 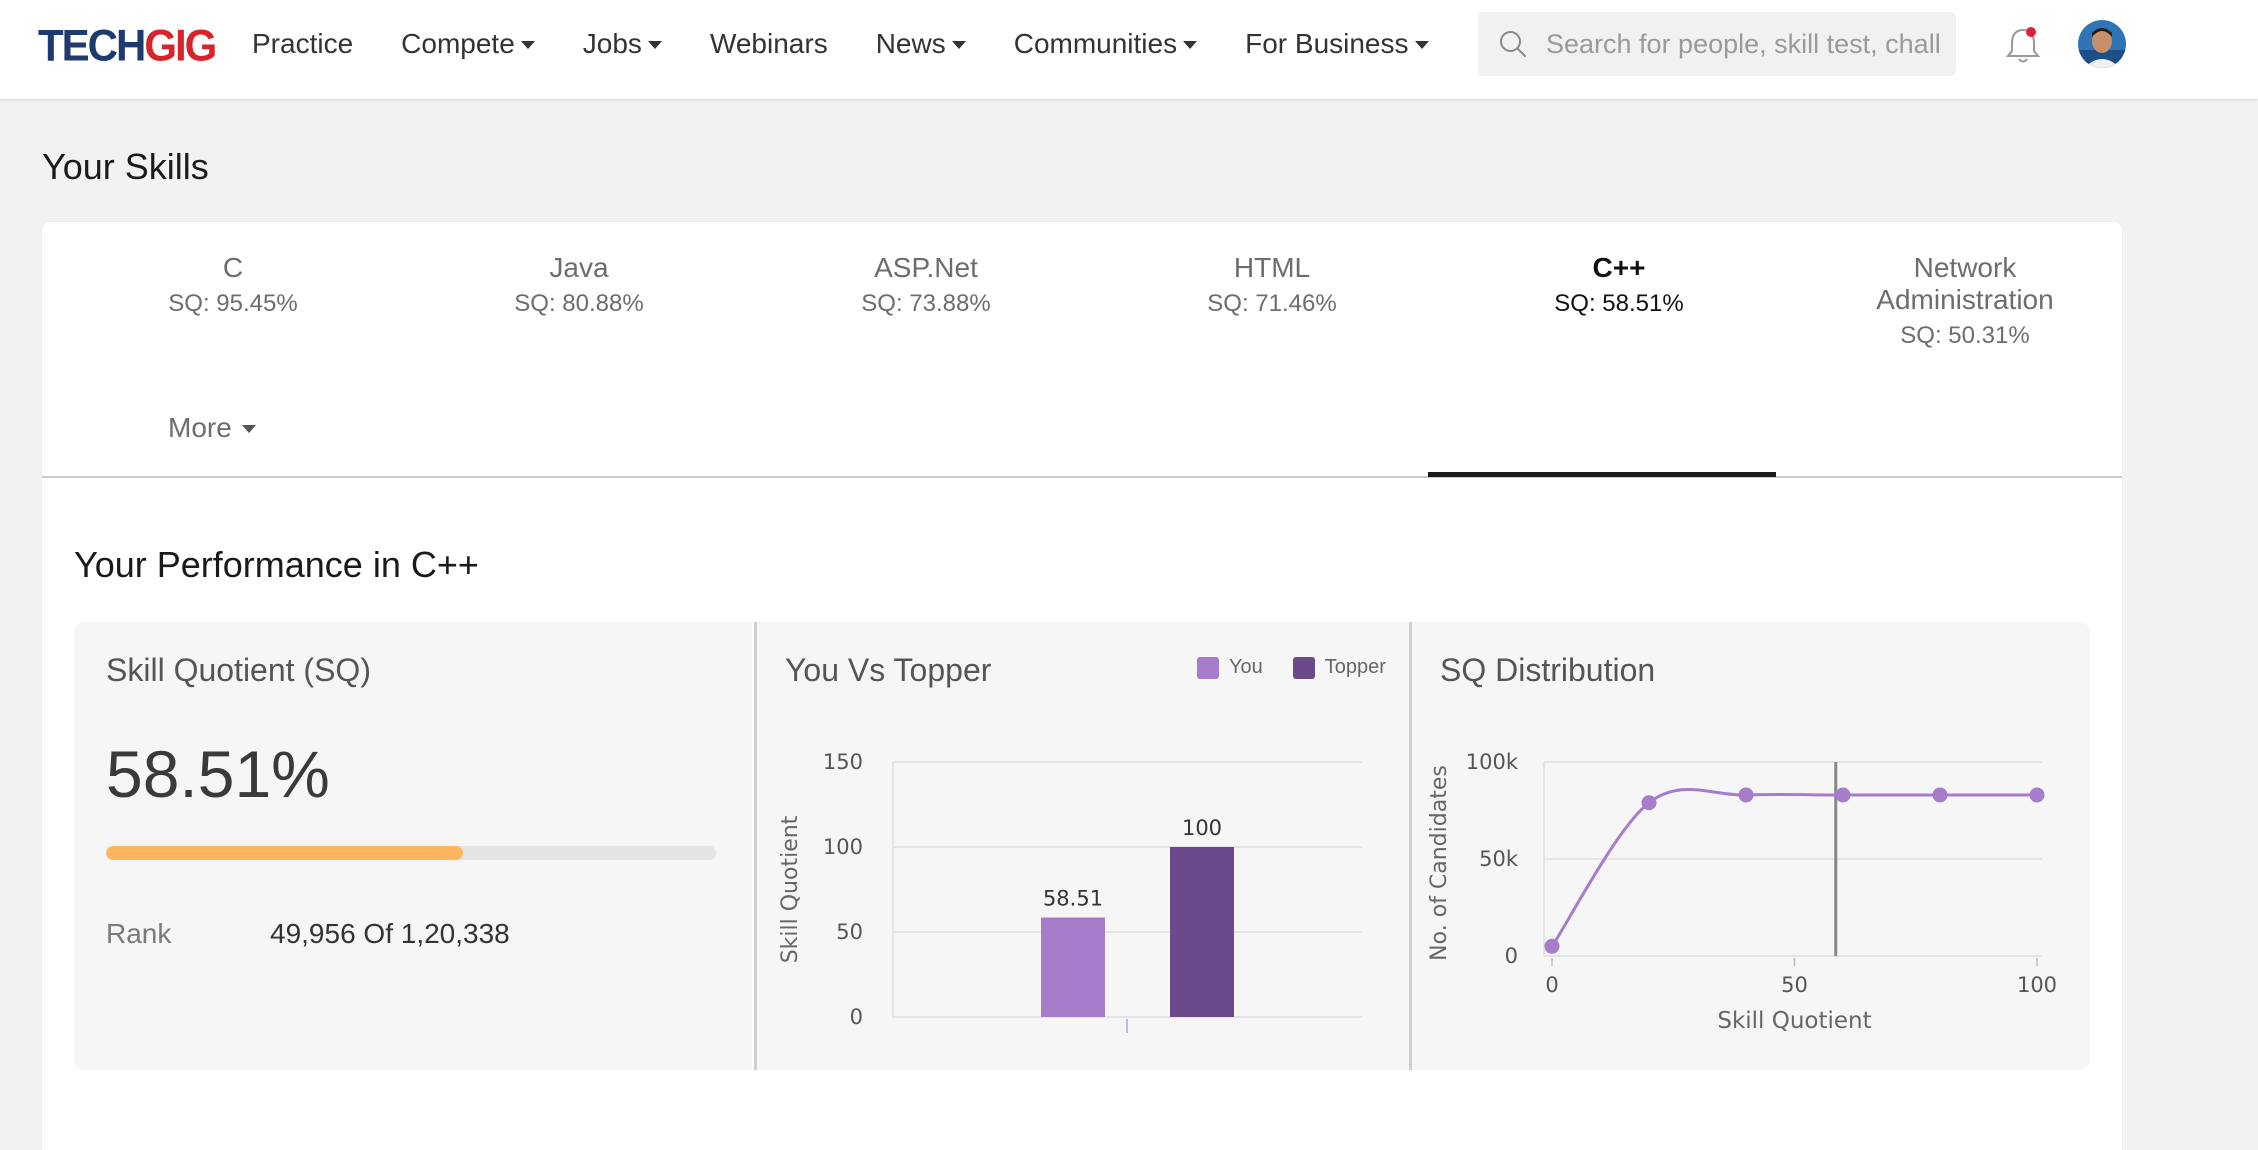 I want to click on x-tick-label: 0, so click(x=1551, y=985).